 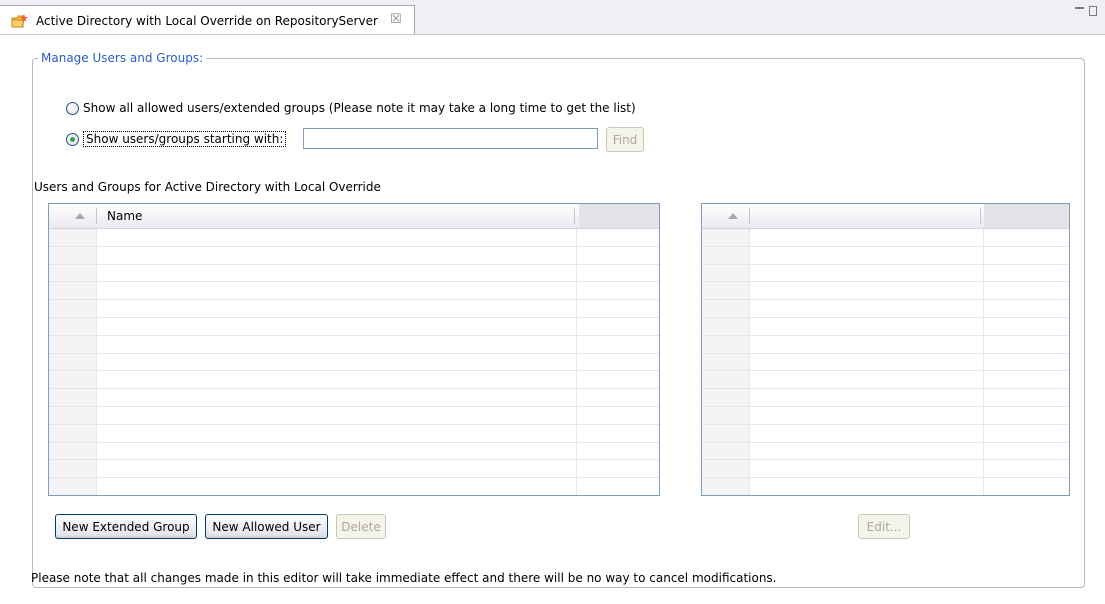 I want to click on detail-table-rows, so click(x=885, y=362).